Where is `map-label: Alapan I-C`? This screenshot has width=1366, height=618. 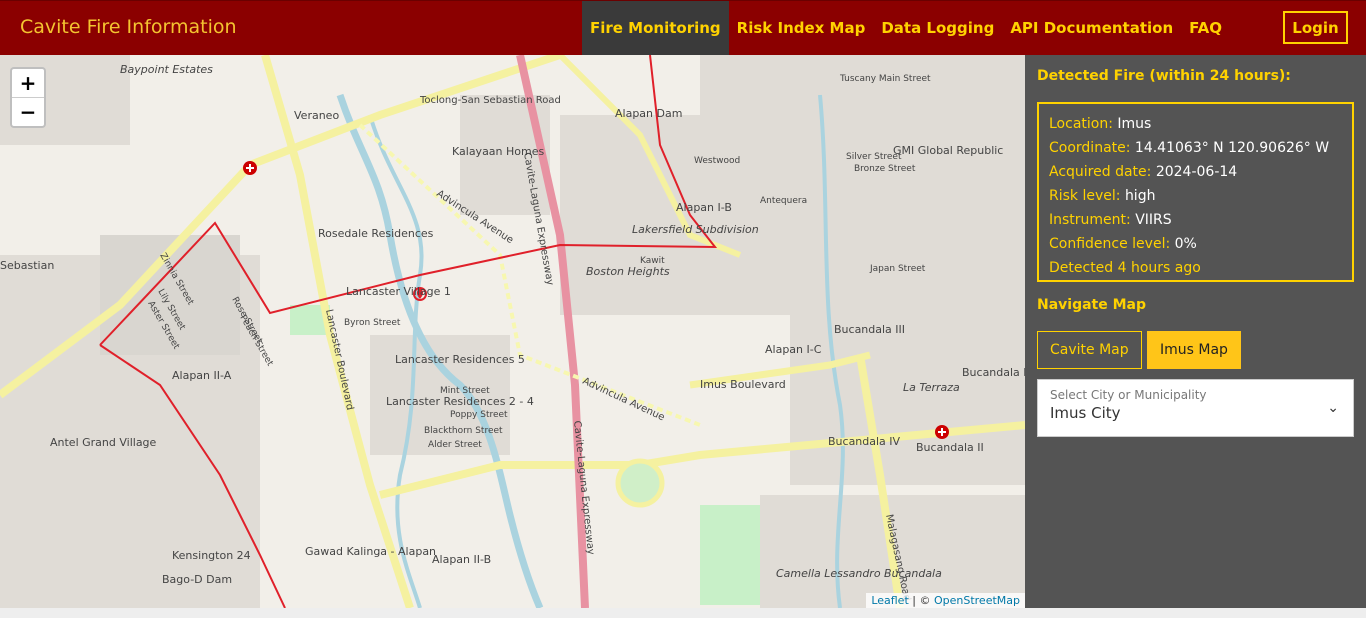
map-label: Alapan I-C is located at coordinates (793, 349).